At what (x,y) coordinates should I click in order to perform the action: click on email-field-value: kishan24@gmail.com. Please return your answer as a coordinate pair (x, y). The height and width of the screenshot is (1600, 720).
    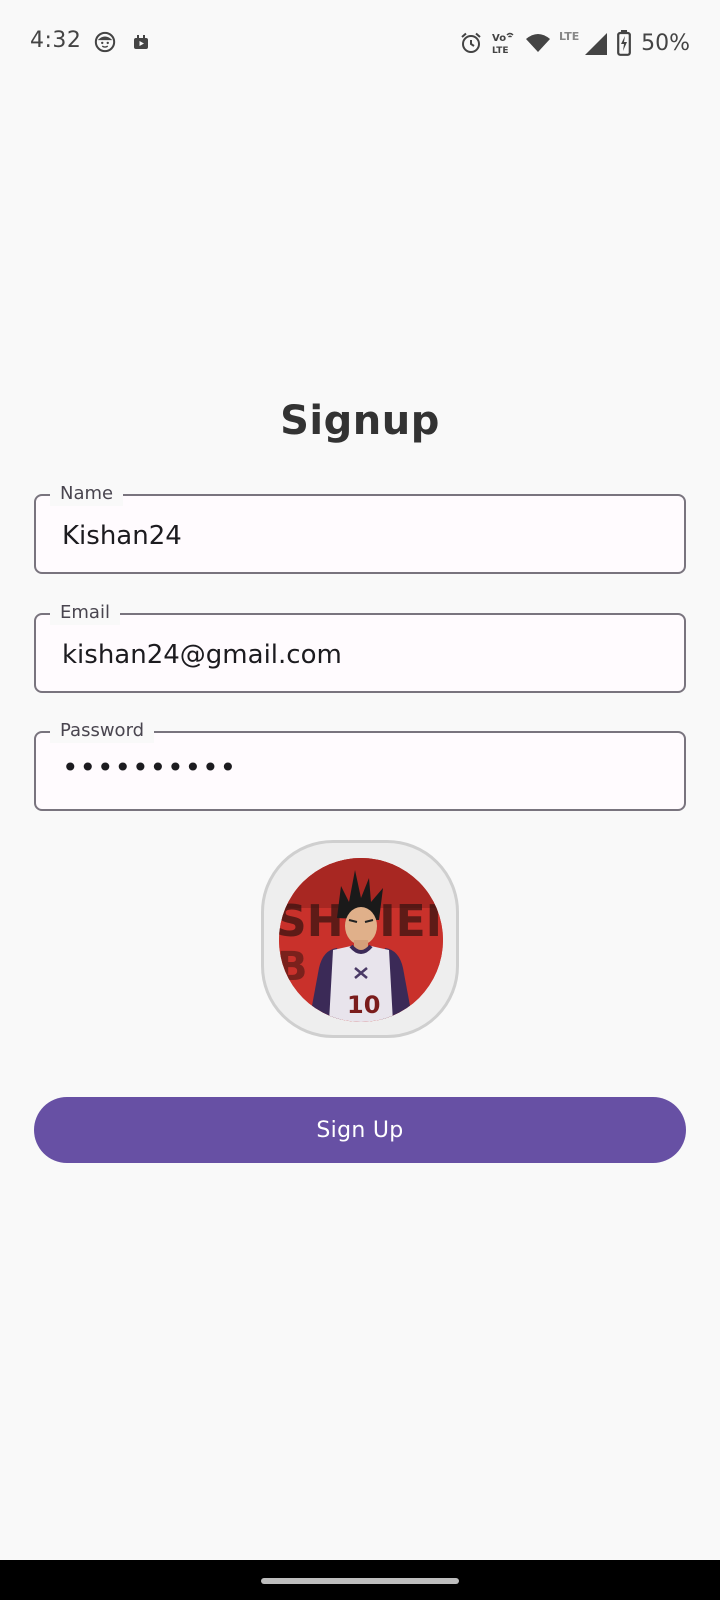
    Looking at the image, I should click on (202, 655).